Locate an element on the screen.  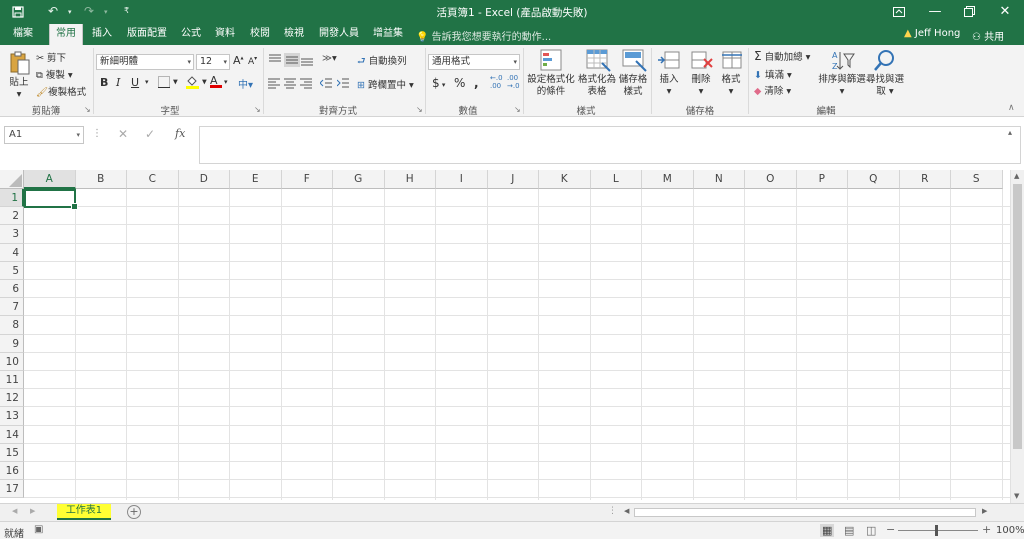
user-account: ▲ Jeff Hong is located at coordinates (932, 33).